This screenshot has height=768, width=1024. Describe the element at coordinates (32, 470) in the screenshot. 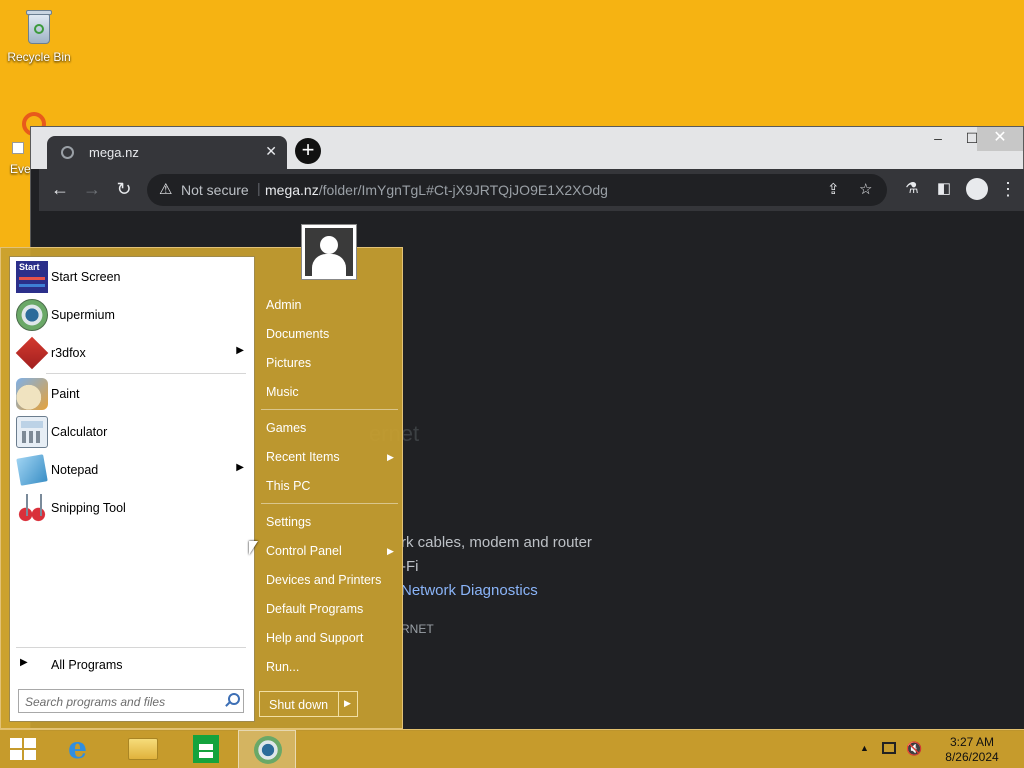

I see `notepad-icon` at that location.